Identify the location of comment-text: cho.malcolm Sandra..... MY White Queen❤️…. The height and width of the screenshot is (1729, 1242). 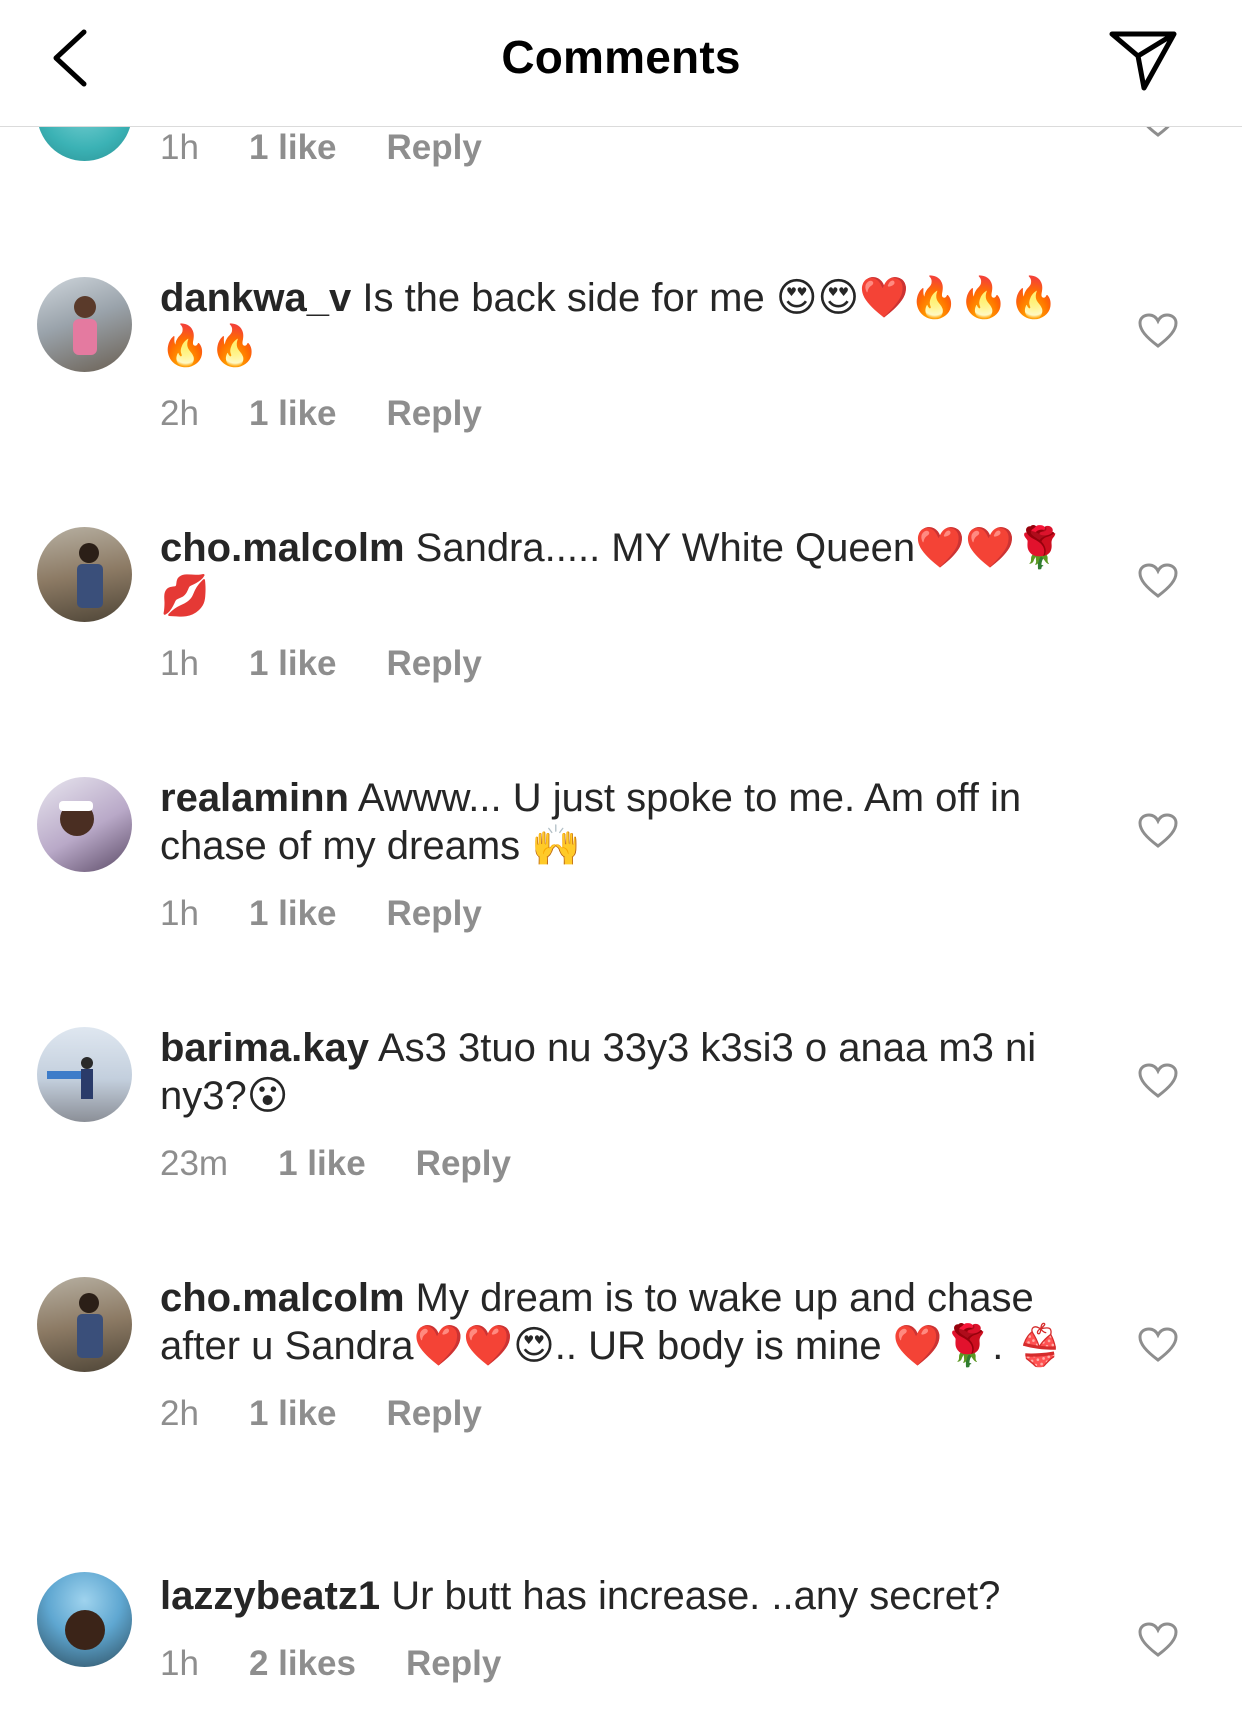
(630, 572).